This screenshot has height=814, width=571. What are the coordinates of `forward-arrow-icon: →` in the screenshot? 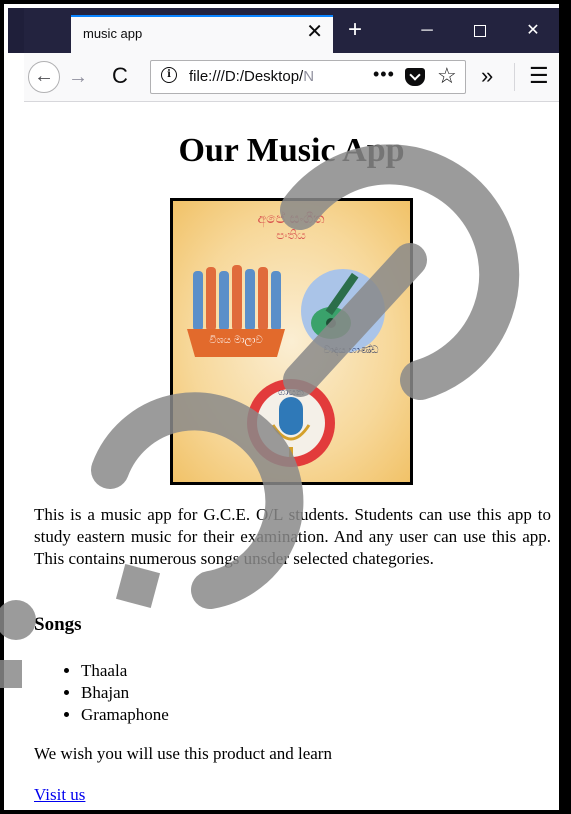 It's located at (78, 77).